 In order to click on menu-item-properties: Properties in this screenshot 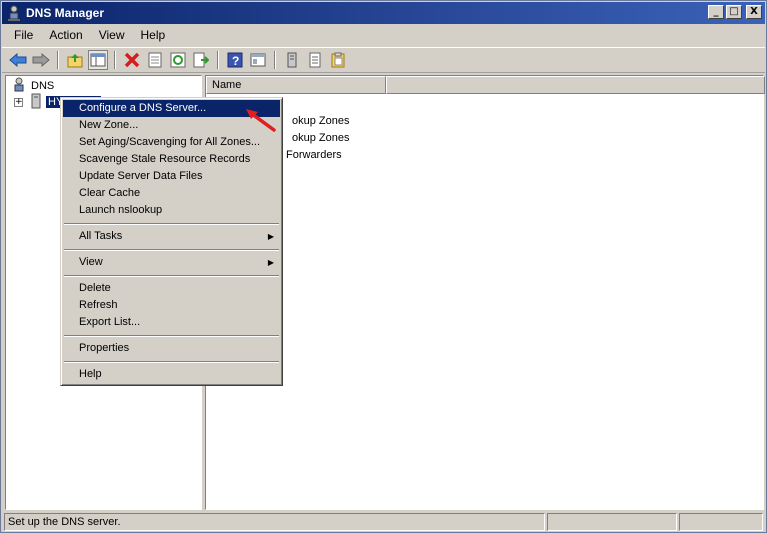, I will do `click(171, 348)`.